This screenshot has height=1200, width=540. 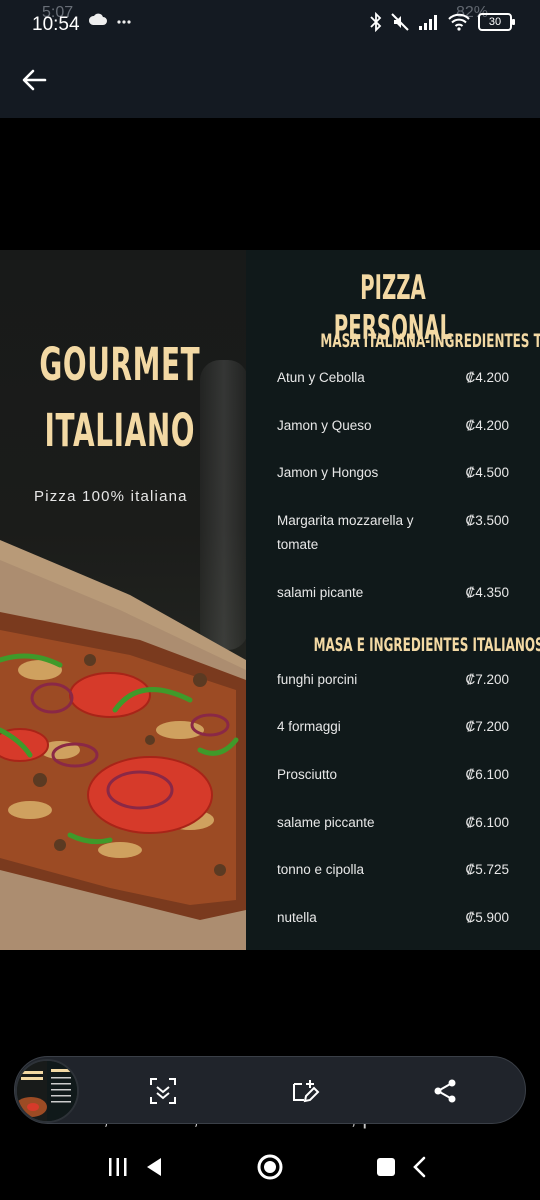 What do you see at coordinates (326, 822) in the screenshot?
I see `menu-item-name: salame piccante` at bounding box center [326, 822].